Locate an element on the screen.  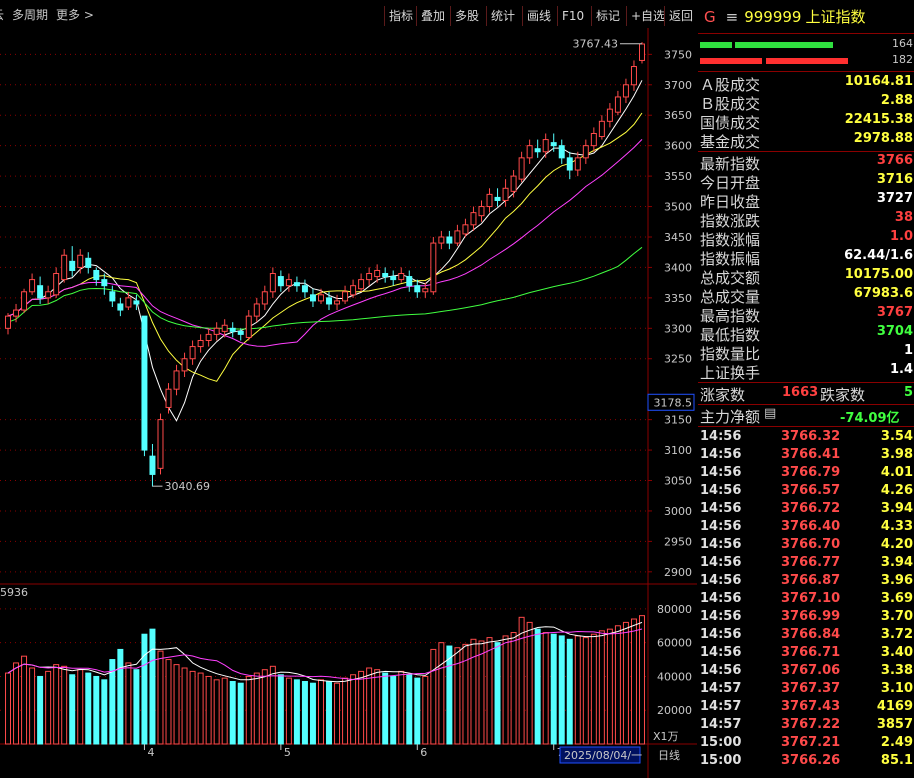
price-tick-label: 3000 is located at coordinates (678, 511).